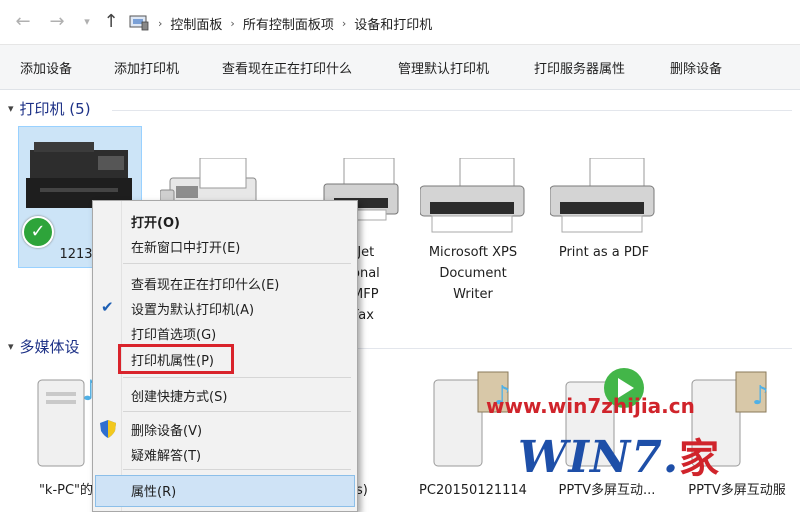  I want to click on recent-dropdown-icon: ▾, so click(87, 22).